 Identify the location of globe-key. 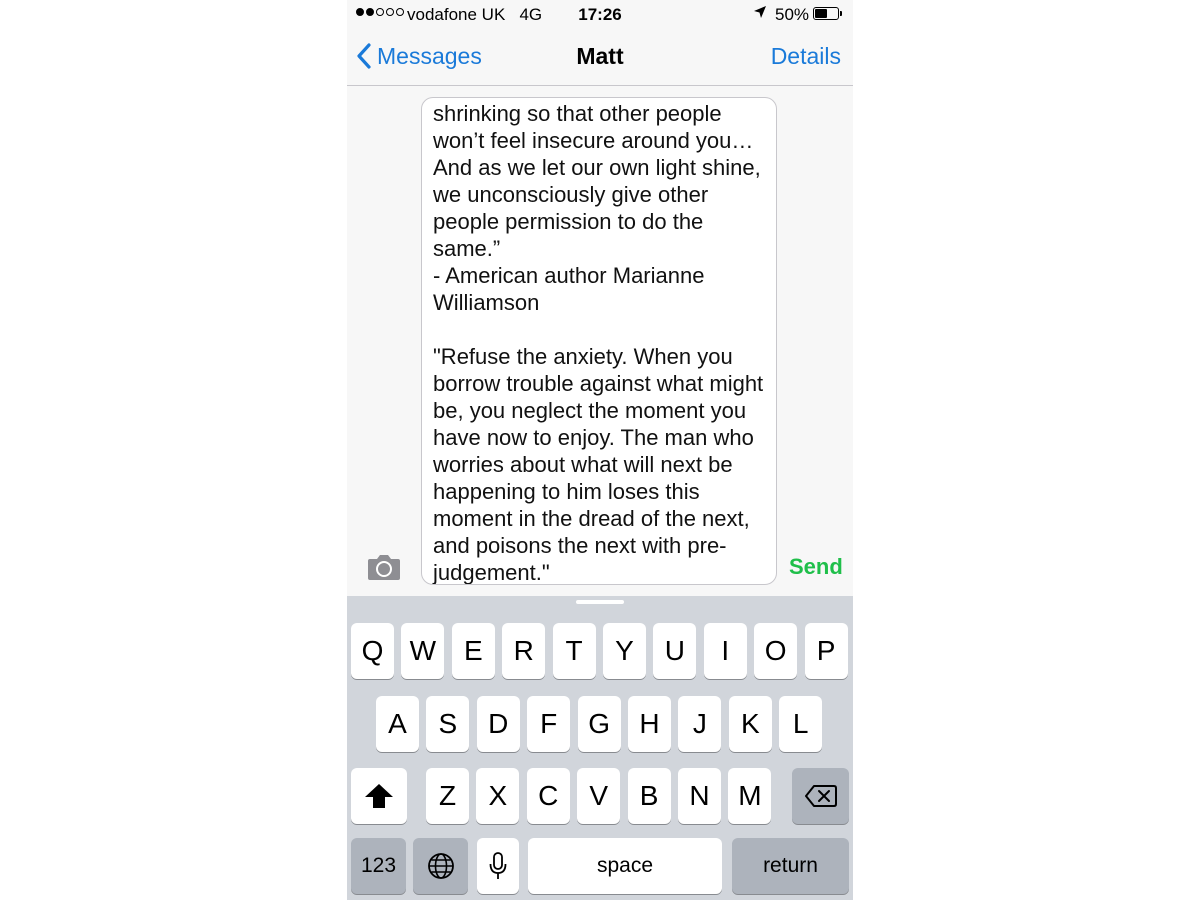
(440, 866).